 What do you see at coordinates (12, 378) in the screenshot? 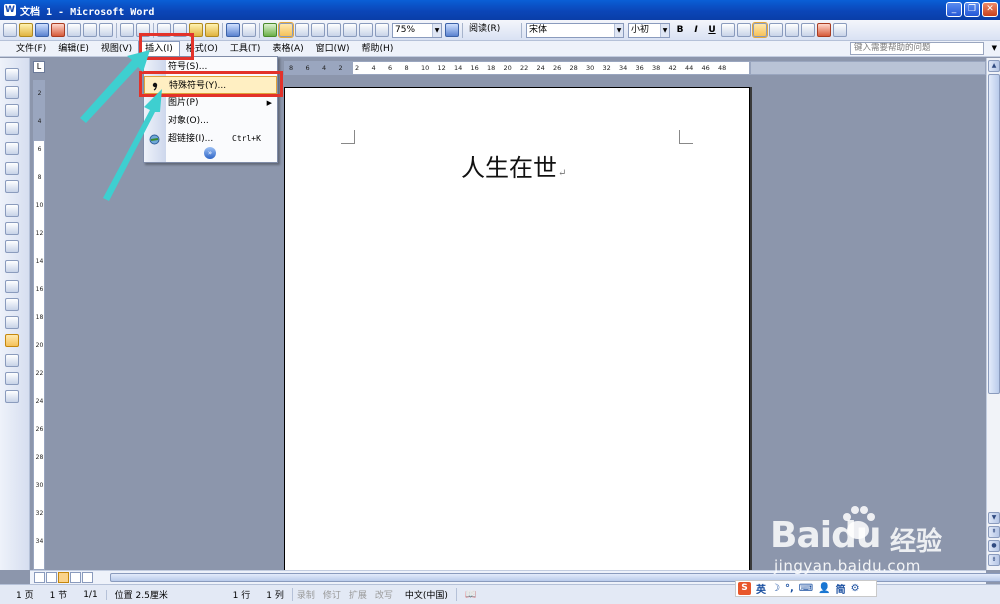
I see `sort-descending-icon` at bounding box center [12, 378].